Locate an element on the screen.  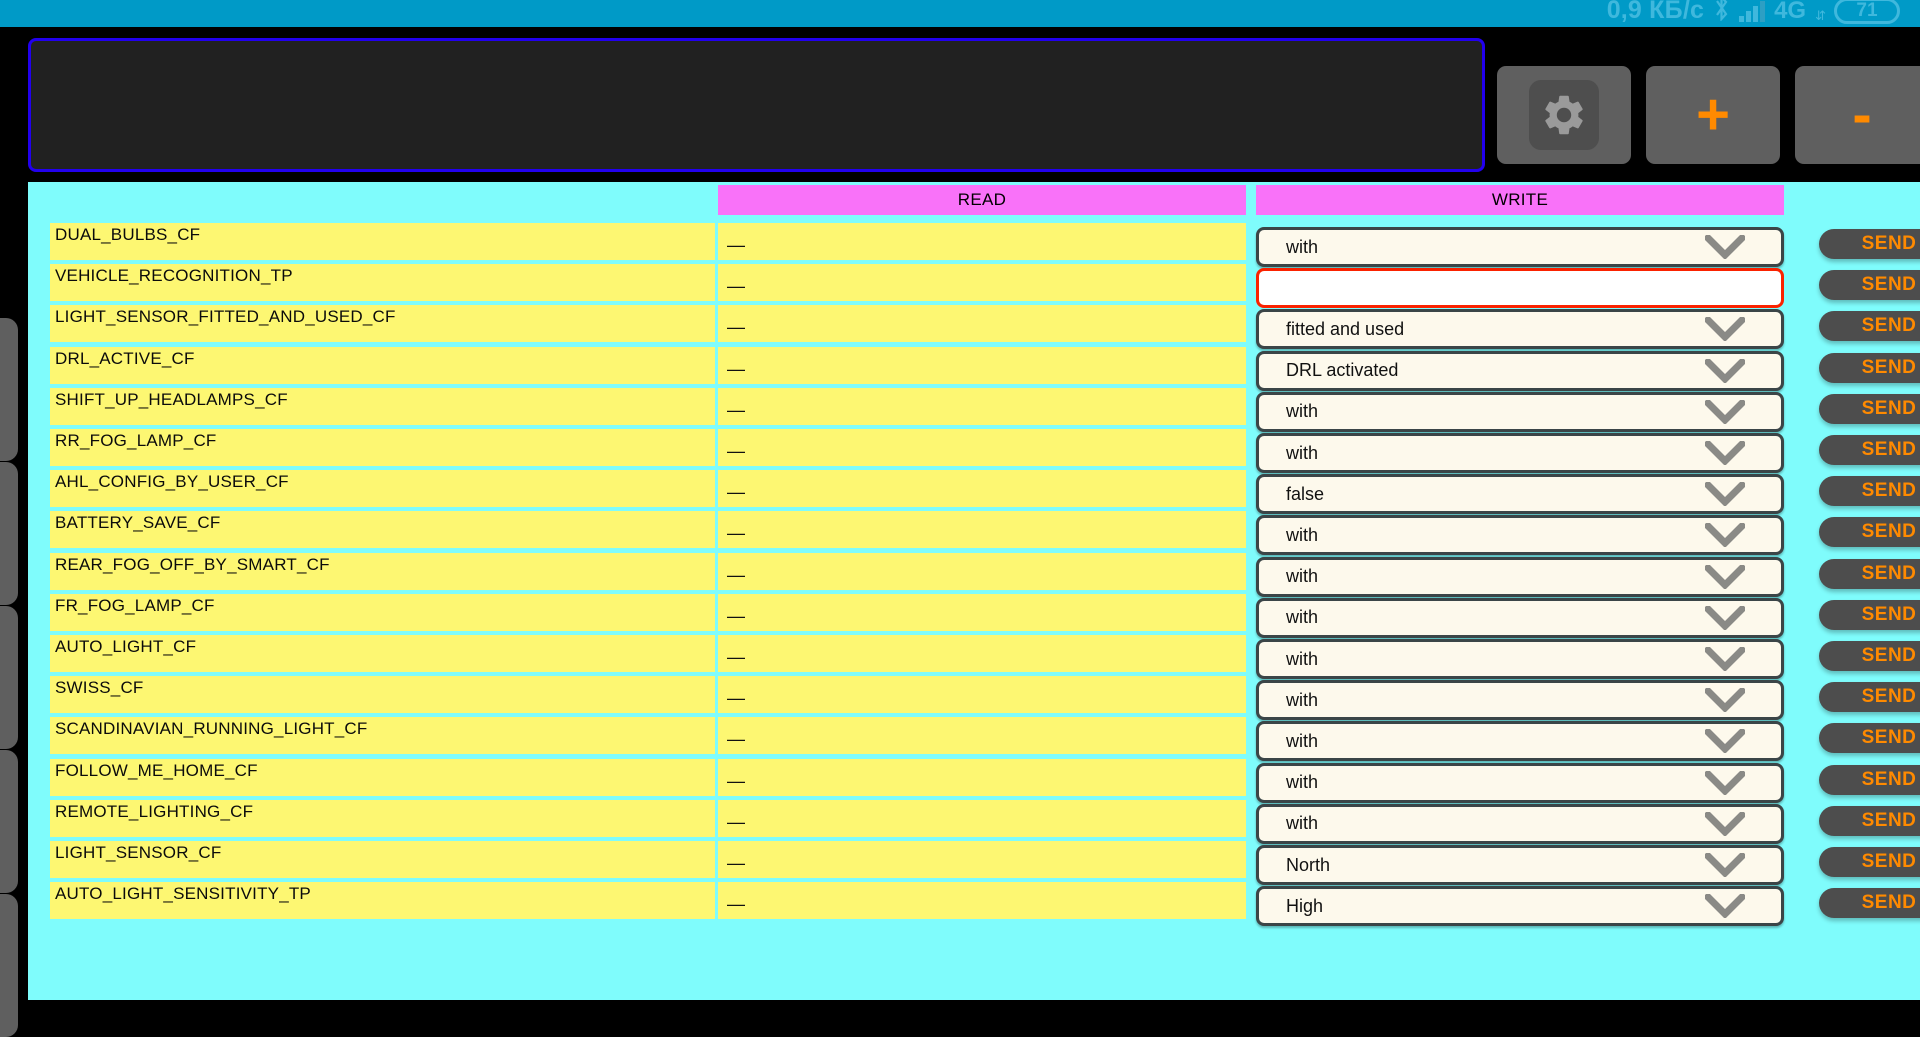
write-dropdown: DRL activated is located at coordinates (1520, 370).